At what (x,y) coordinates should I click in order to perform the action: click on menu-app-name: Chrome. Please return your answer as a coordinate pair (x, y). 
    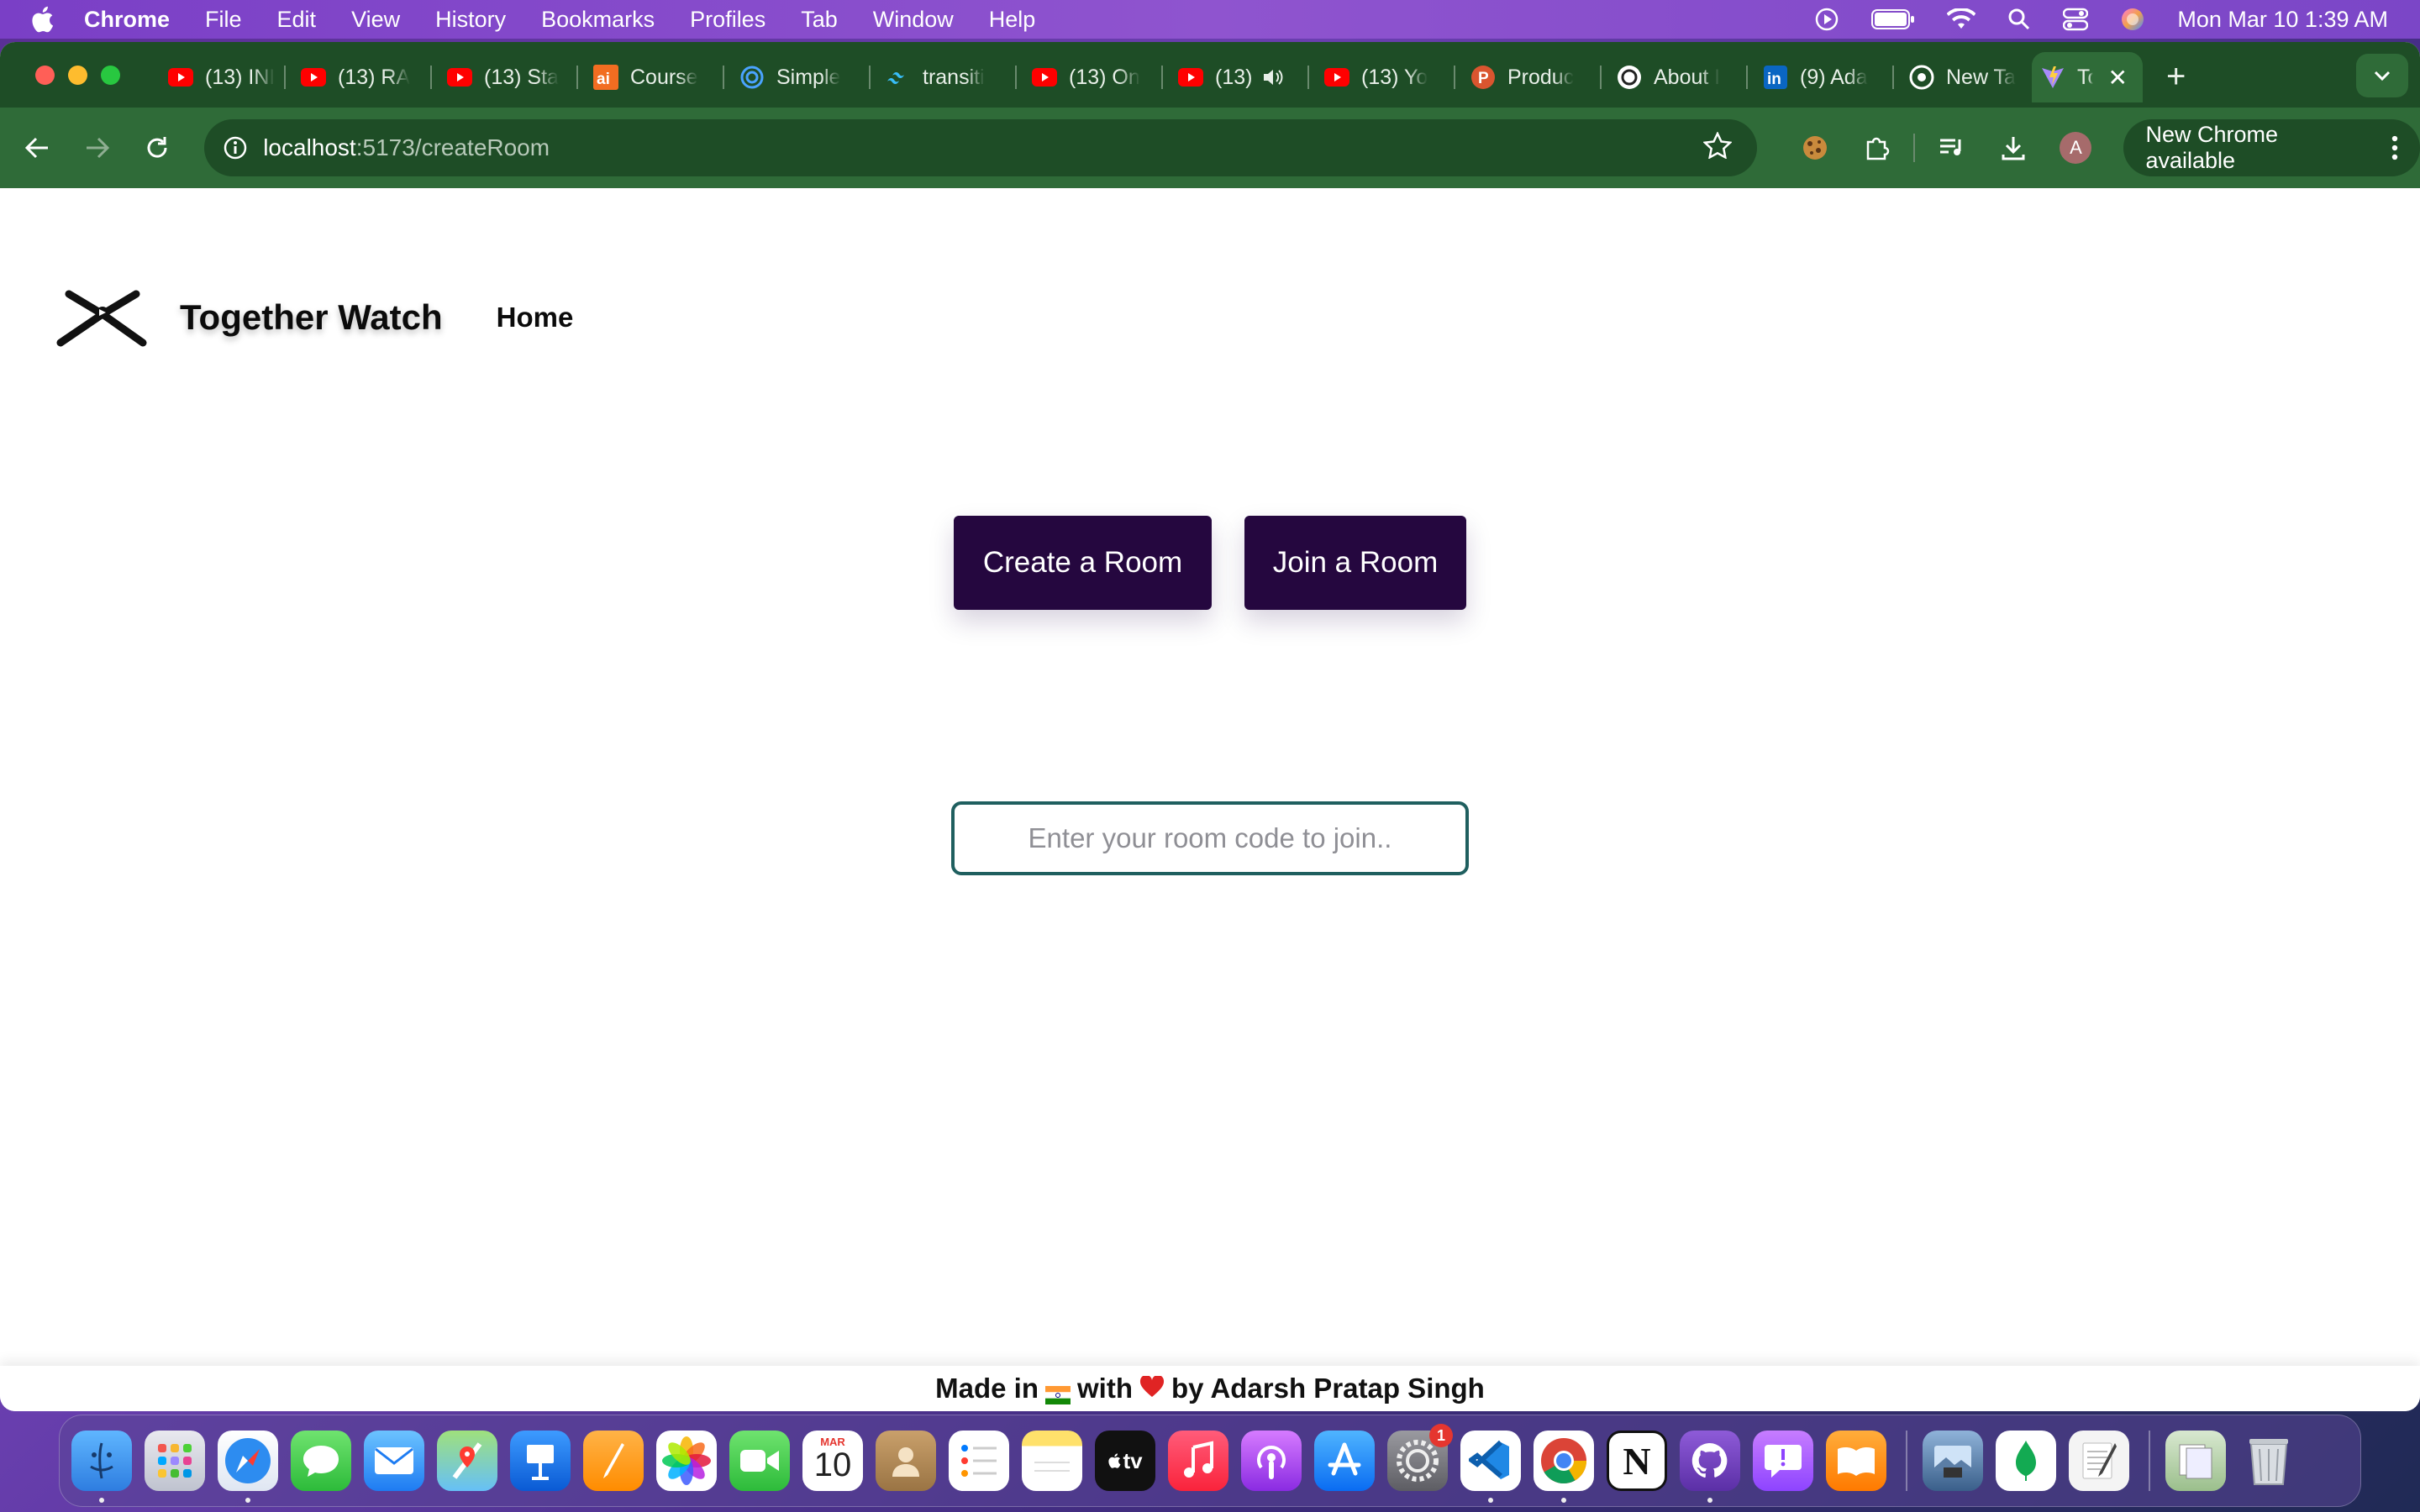
    Looking at the image, I should click on (127, 20).